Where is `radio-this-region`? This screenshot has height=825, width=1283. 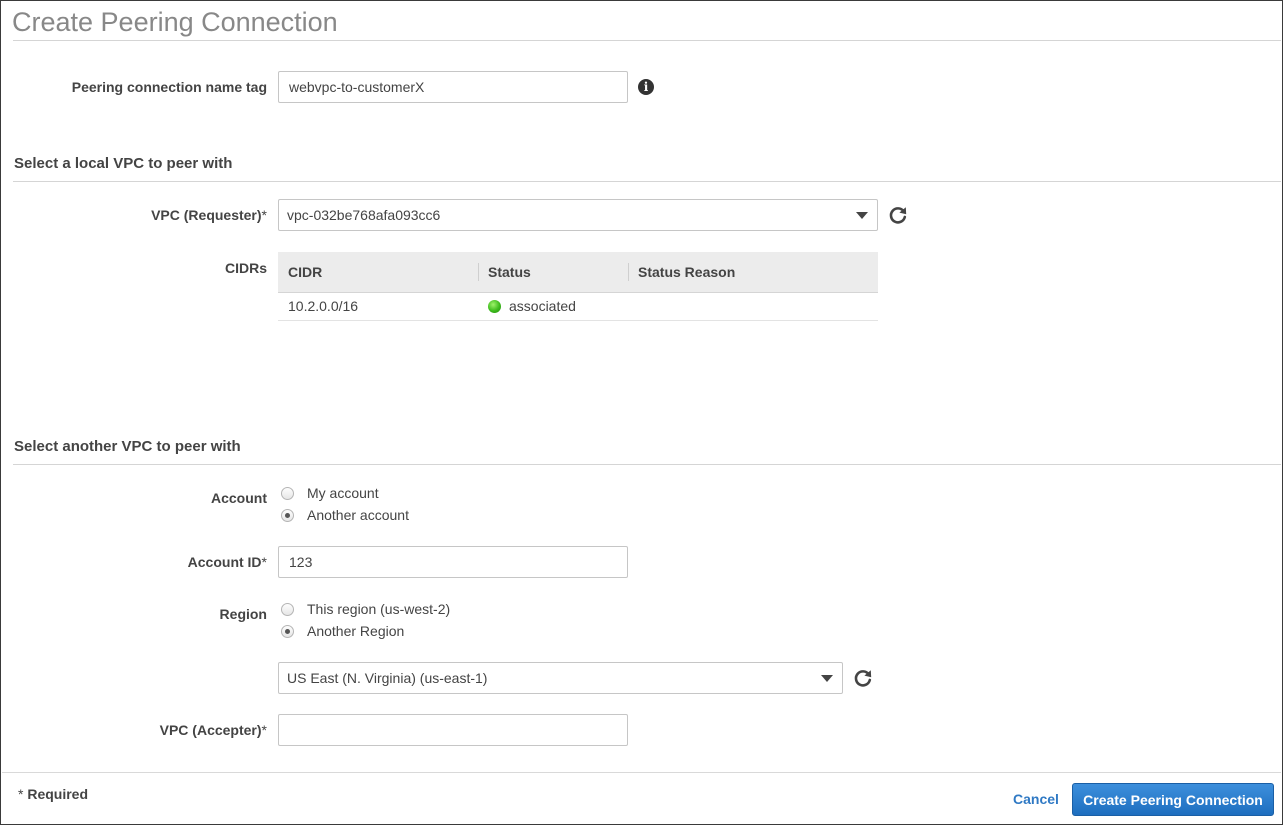
radio-this-region is located at coordinates (287, 609).